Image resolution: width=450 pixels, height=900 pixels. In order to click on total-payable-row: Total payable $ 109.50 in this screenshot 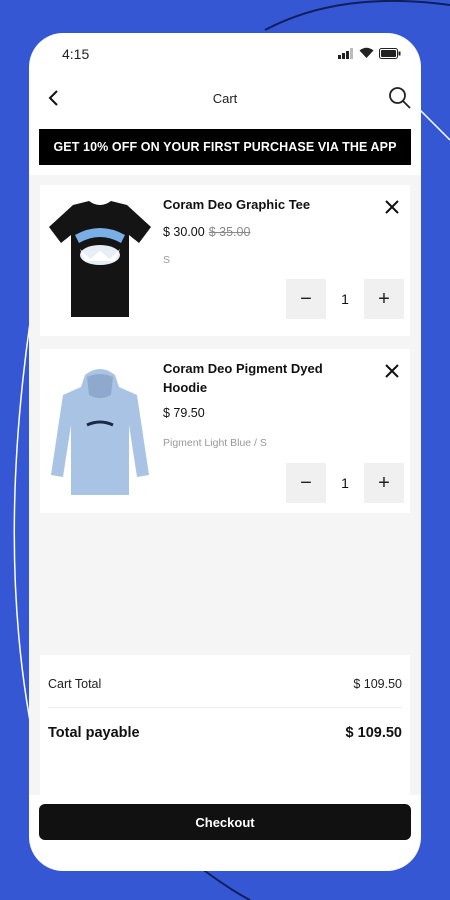, I will do `click(225, 733)`.